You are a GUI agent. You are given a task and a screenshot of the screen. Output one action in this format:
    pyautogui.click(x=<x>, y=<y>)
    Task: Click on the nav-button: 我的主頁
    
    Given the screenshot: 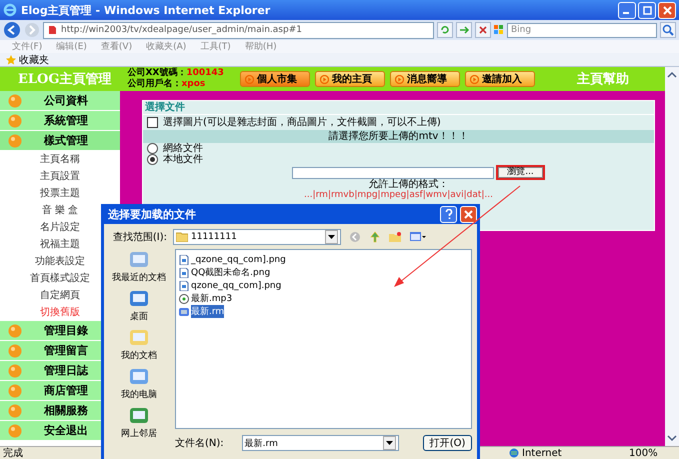 What is the action you would take?
    pyautogui.click(x=349, y=79)
    